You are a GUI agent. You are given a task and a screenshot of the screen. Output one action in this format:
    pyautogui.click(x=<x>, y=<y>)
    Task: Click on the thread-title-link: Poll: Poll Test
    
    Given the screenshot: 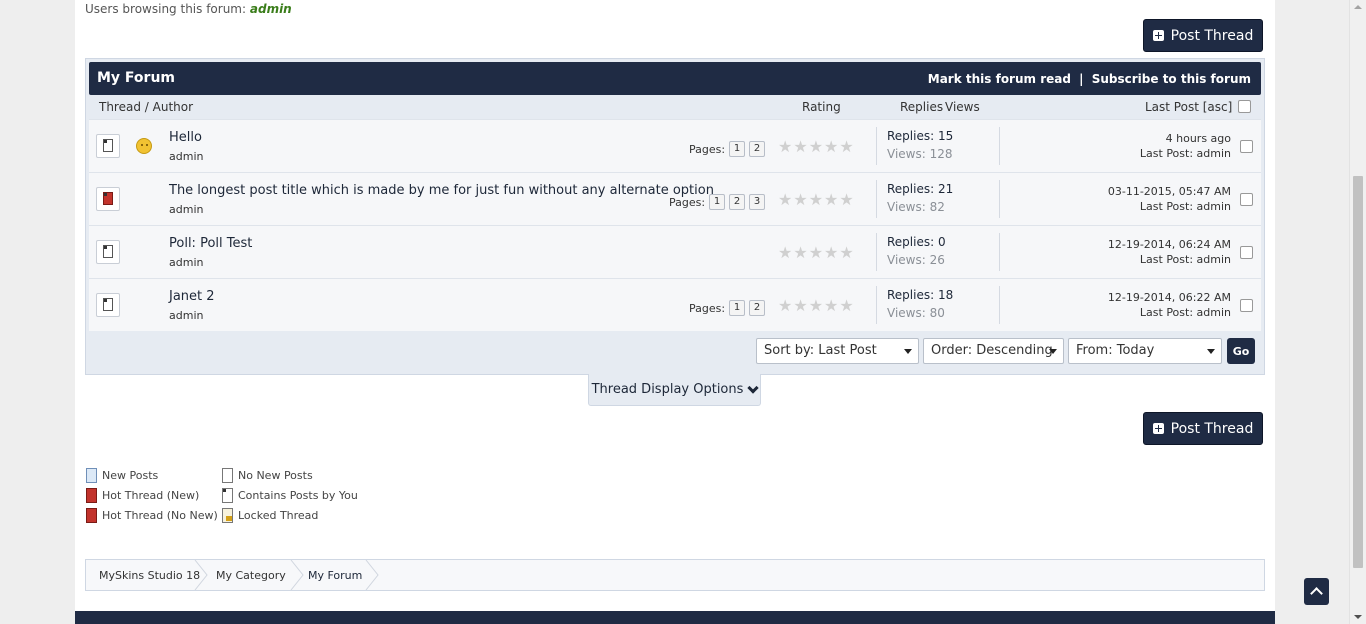 What is the action you would take?
    pyautogui.click(x=210, y=243)
    